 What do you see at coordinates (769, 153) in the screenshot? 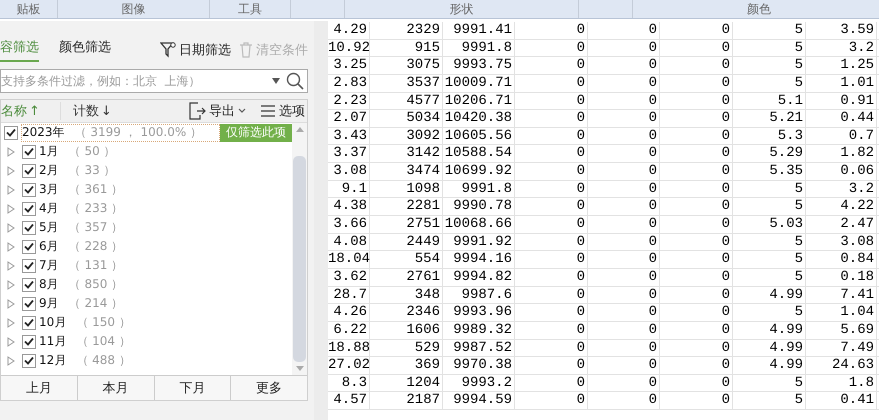
I see `table-cell: 5.29` at bounding box center [769, 153].